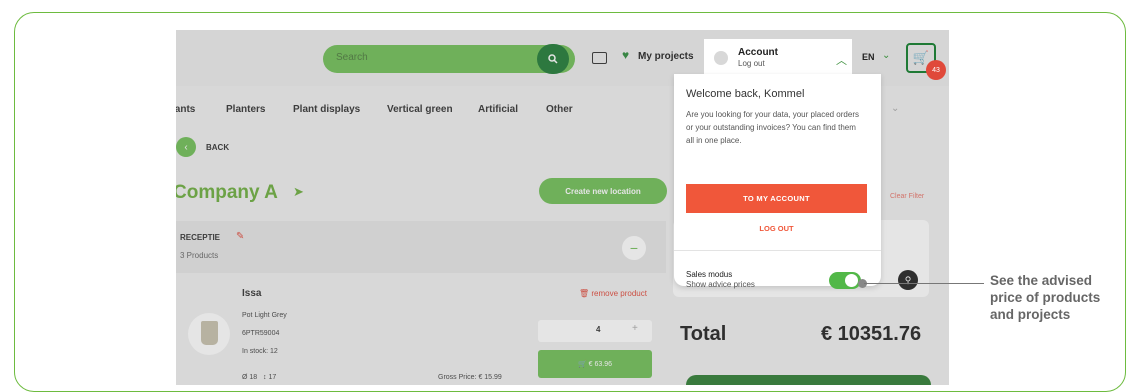 The height and width of the screenshot is (392, 1131). What do you see at coordinates (326, 109) in the screenshot?
I see `nav-item-plant-displays: Plant displays` at bounding box center [326, 109].